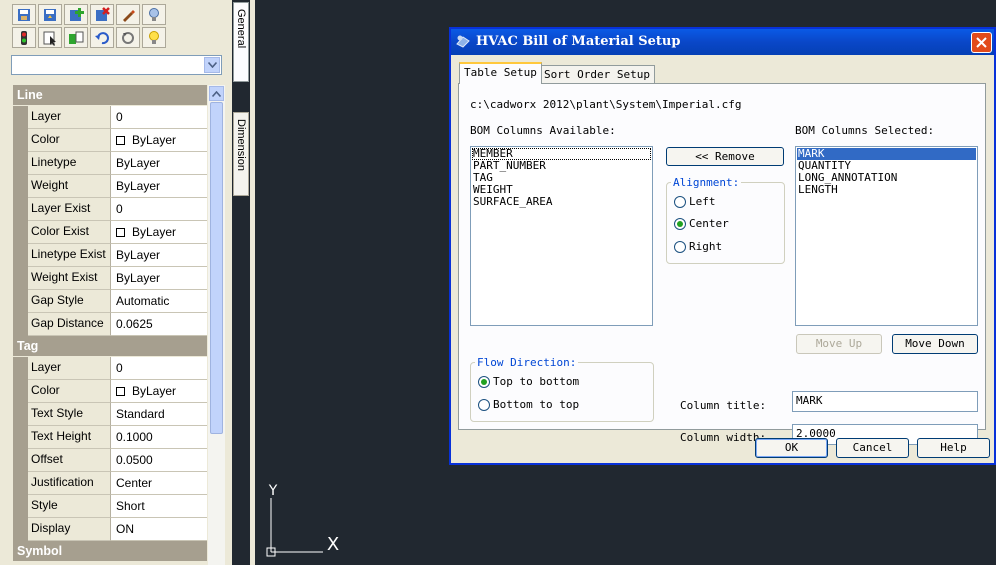  What do you see at coordinates (722, 42) in the screenshot?
I see `dialog-titlebar: HVAC Bill of Material Setup` at bounding box center [722, 42].